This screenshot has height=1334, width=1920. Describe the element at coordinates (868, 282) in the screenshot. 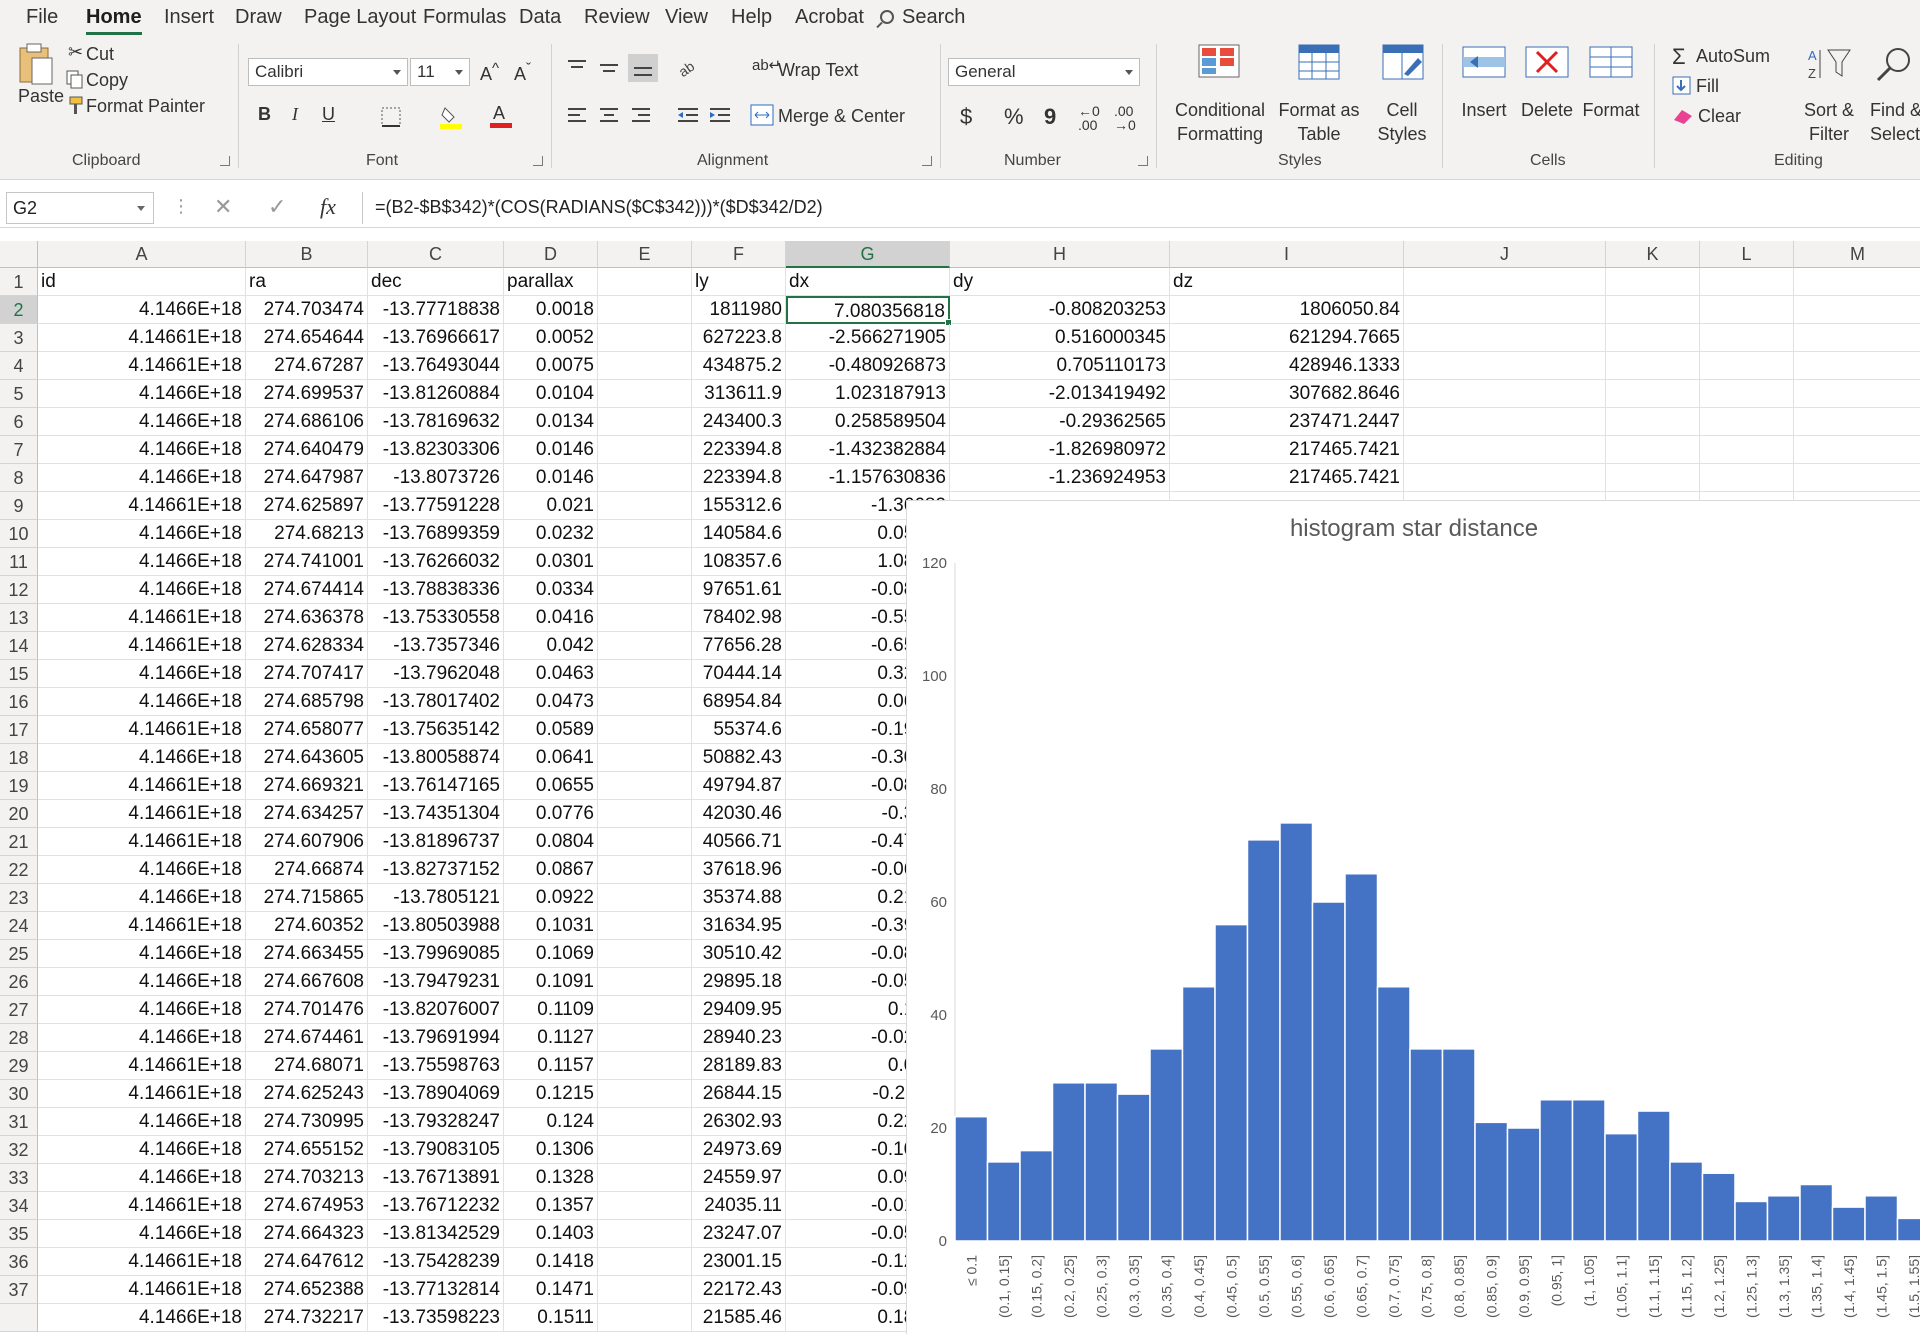

I see `cell-g: dx` at that location.